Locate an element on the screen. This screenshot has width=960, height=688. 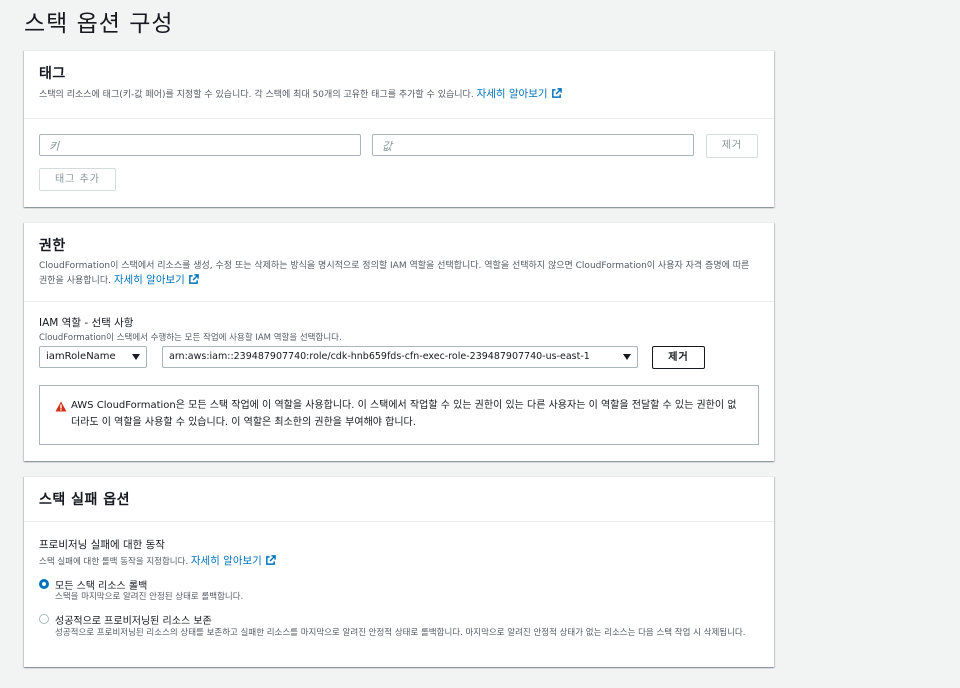
tags-learn-more-link: 자세히 알아보기 is located at coordinates (519, 94).